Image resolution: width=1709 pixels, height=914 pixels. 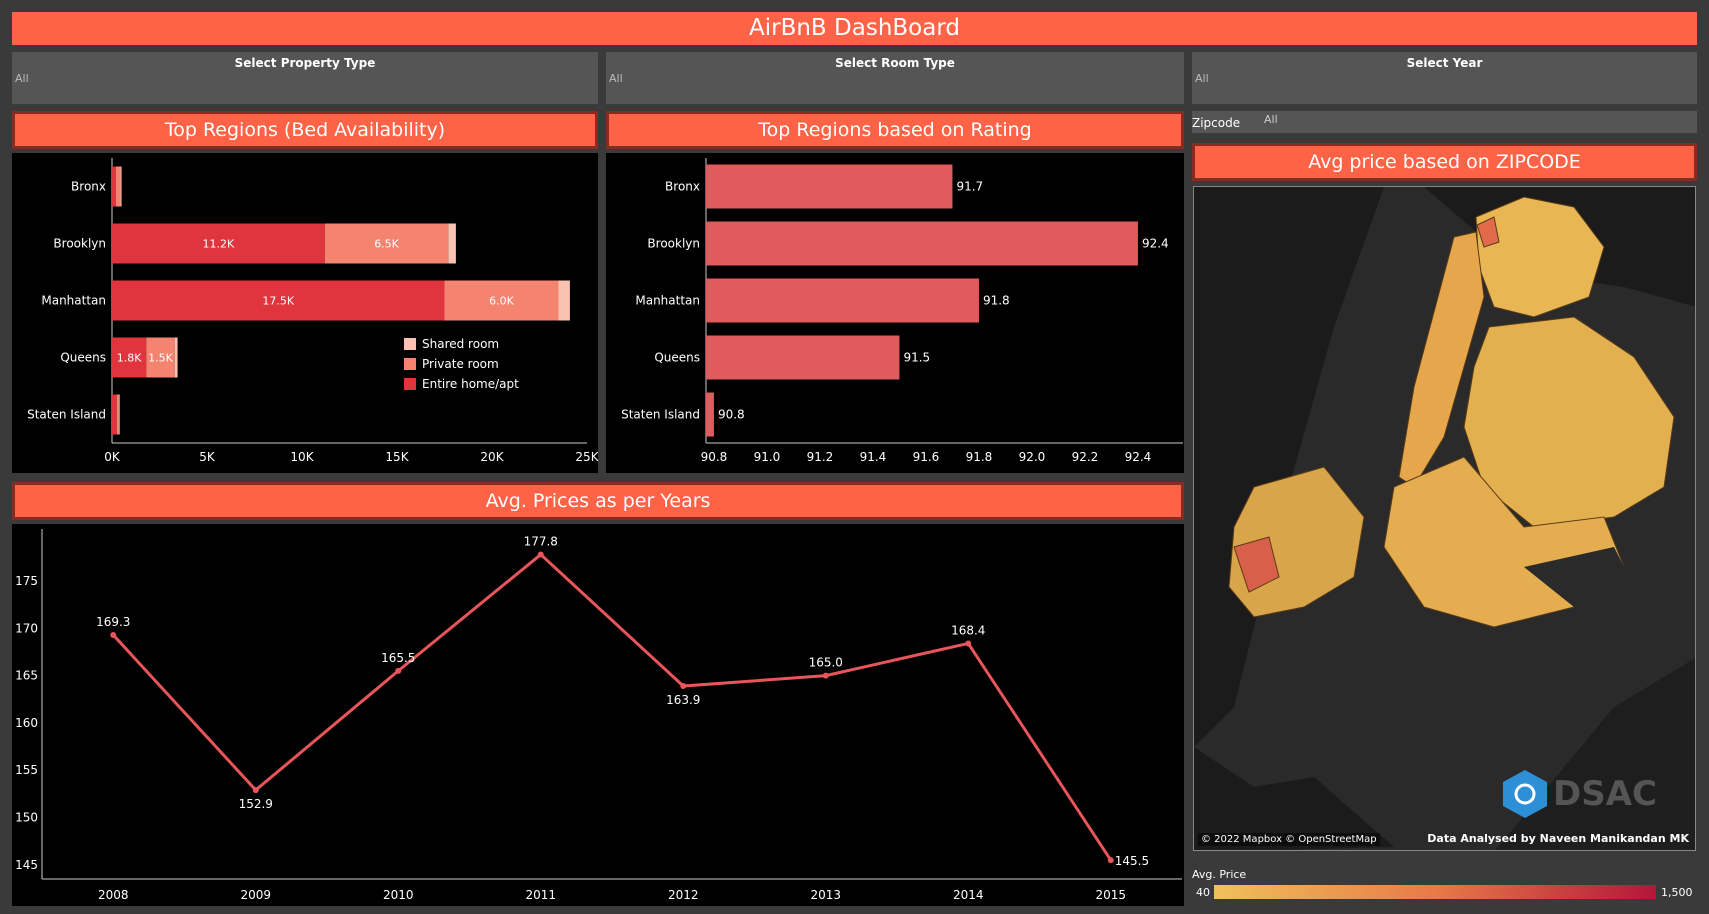 I want to click on dsac-logo-text: DSAC, so click(x=1605, y=794).